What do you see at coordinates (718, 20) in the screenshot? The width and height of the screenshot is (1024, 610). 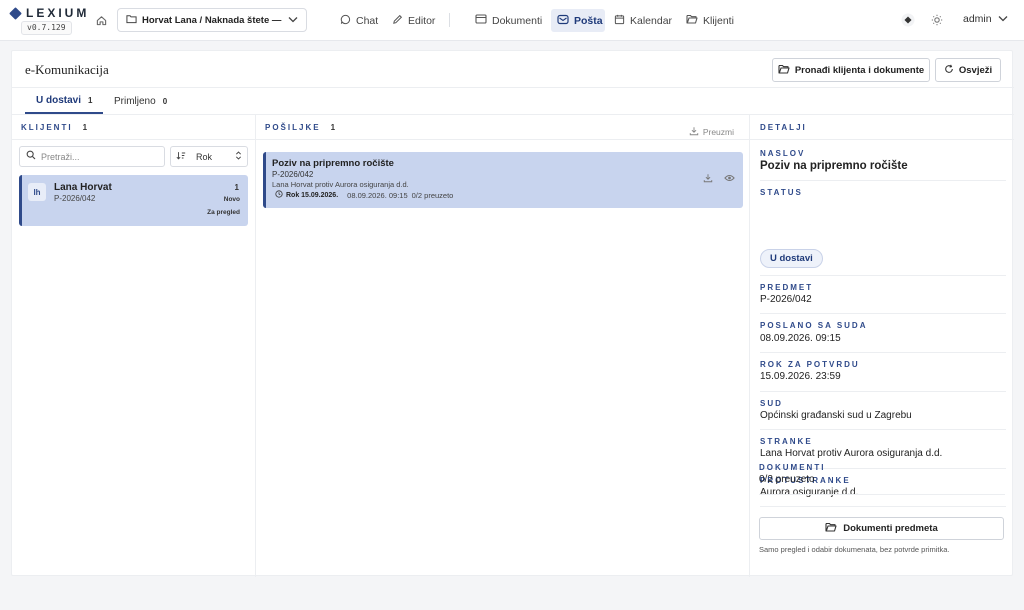 I see `nav-clients-label: Klijenti` at bounding box center [718, 20].